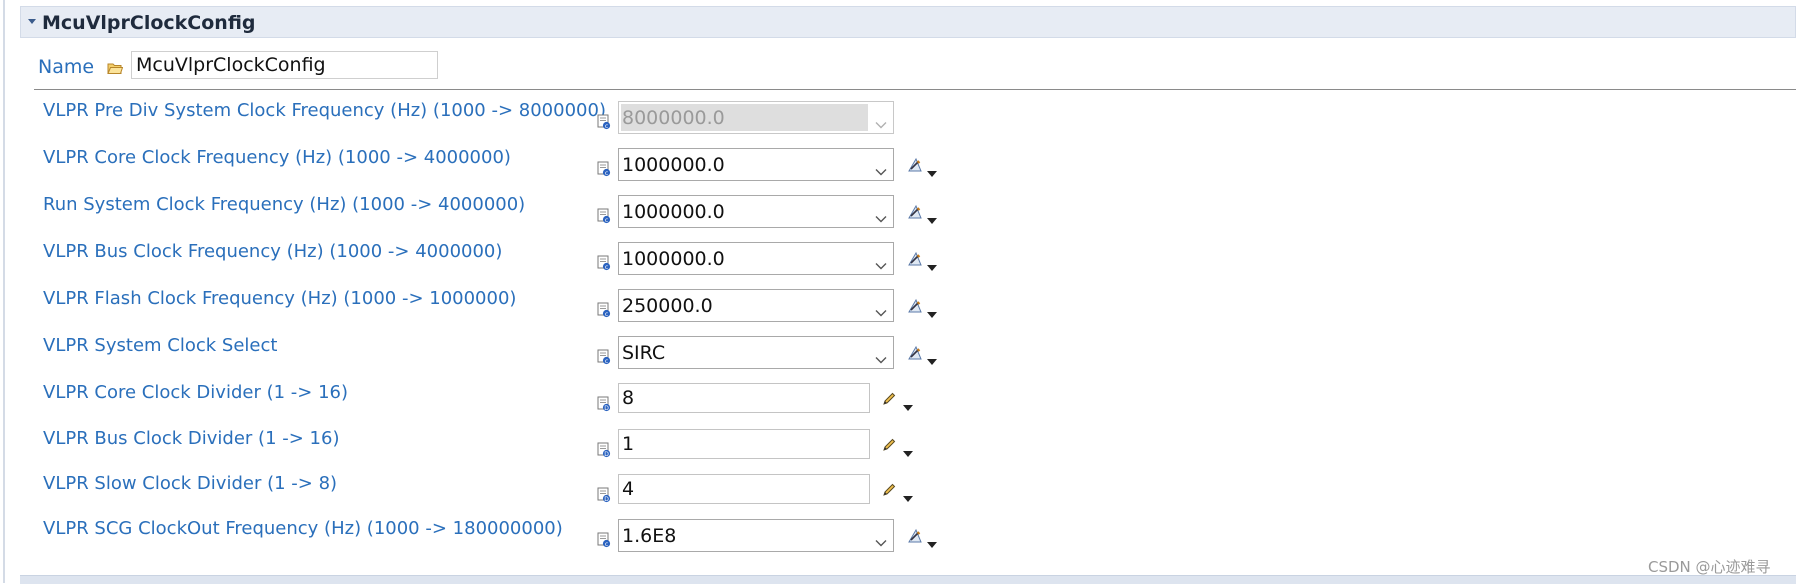 The width and height of the screenshot is (1801, 584). Describe the element at coordinates (191, 438) in the screenshot. I see `param-label: VLPR Bus Clock Divider (1 -> 16)` at that location.